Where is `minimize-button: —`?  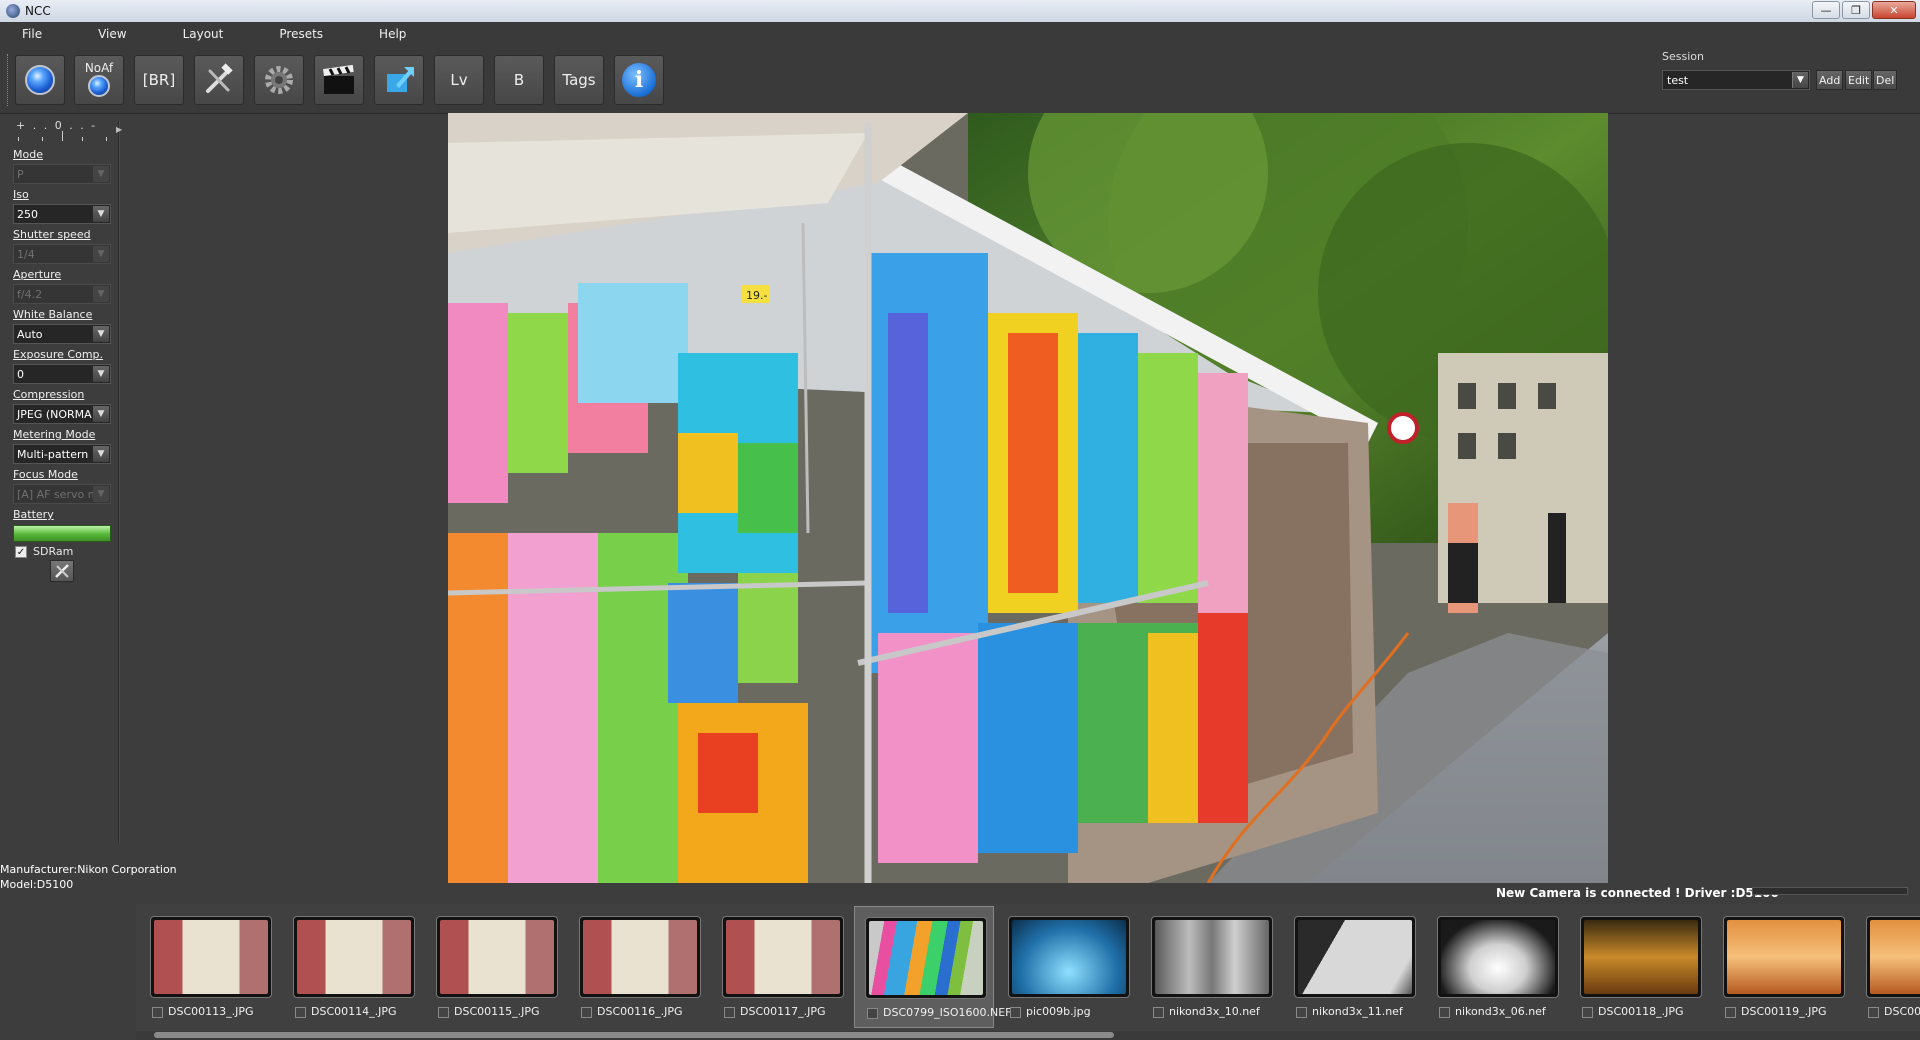 minimize-button: — is located at coordinates (1826, 10).